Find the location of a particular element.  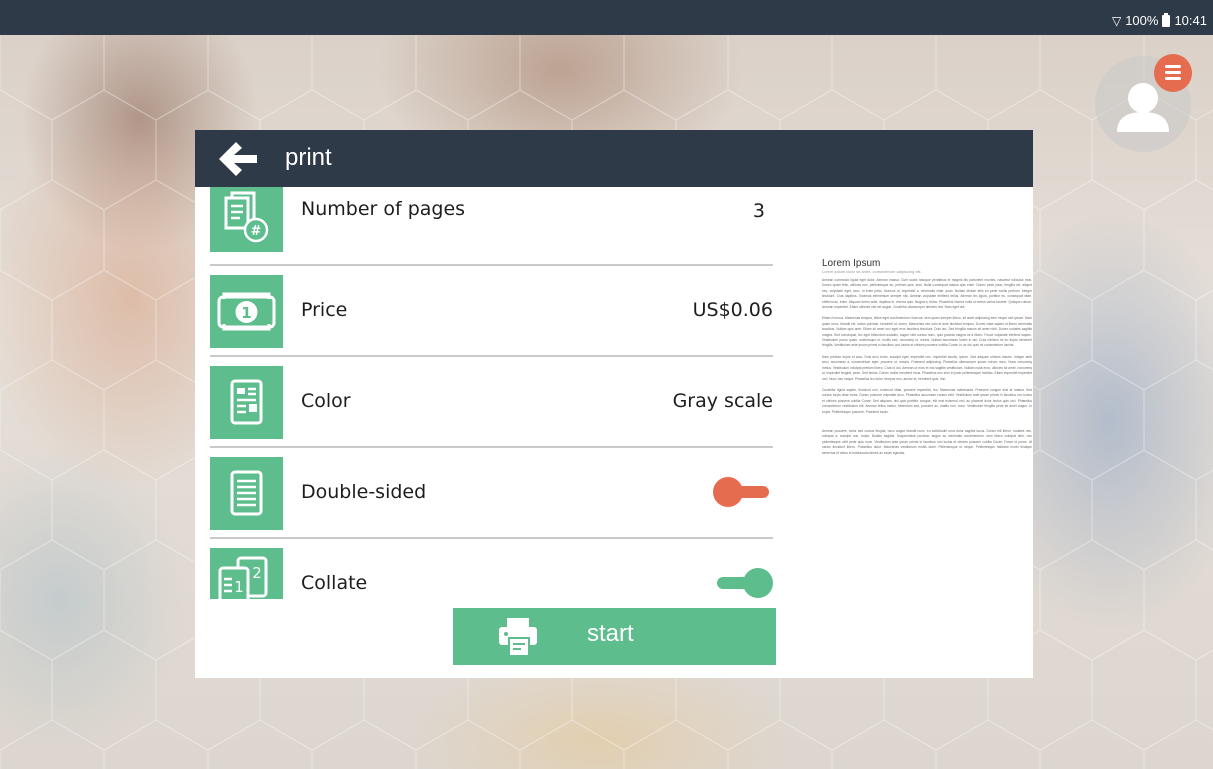

battery-percentage: 100% is located at coordinates (1142, 20).